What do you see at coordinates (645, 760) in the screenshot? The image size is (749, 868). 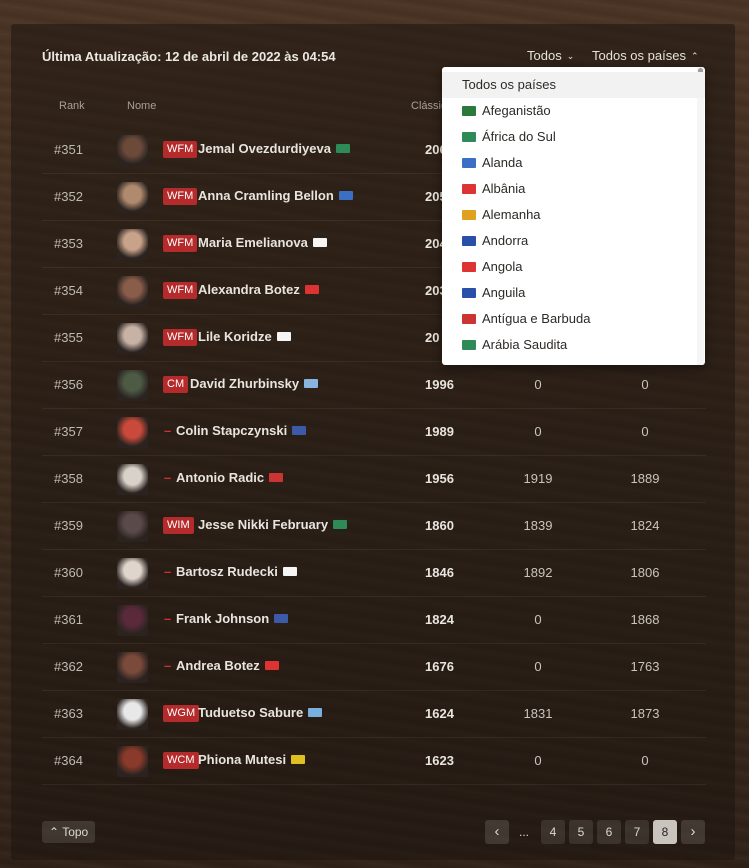 I see `rating-blitz: 0` at bounding box center [645, 760].